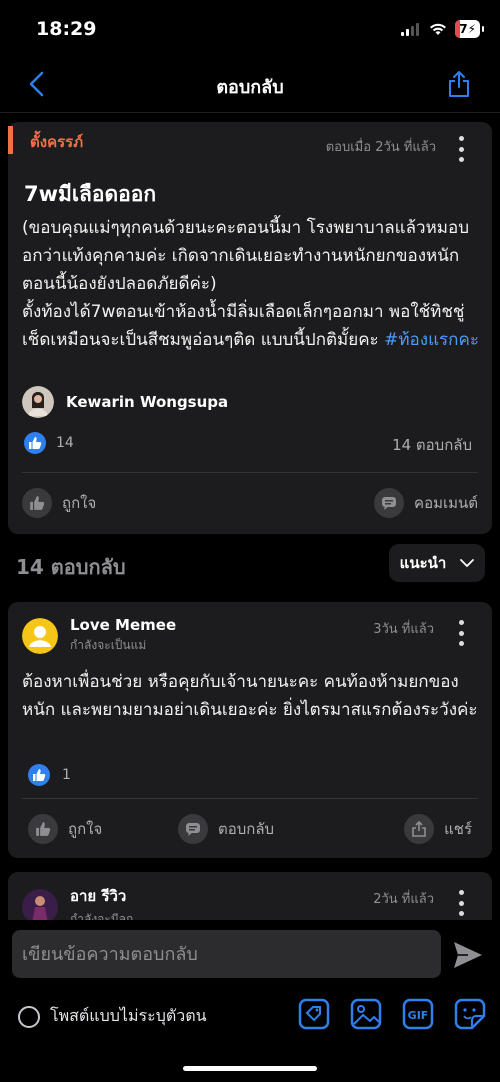 The height and width of the screenshot is (1082, 500). What do you see at coordinates (56, 142) in the screenshot?
I see `post-tag: ตั้งครรภ์` at bounding box center [56, 142].